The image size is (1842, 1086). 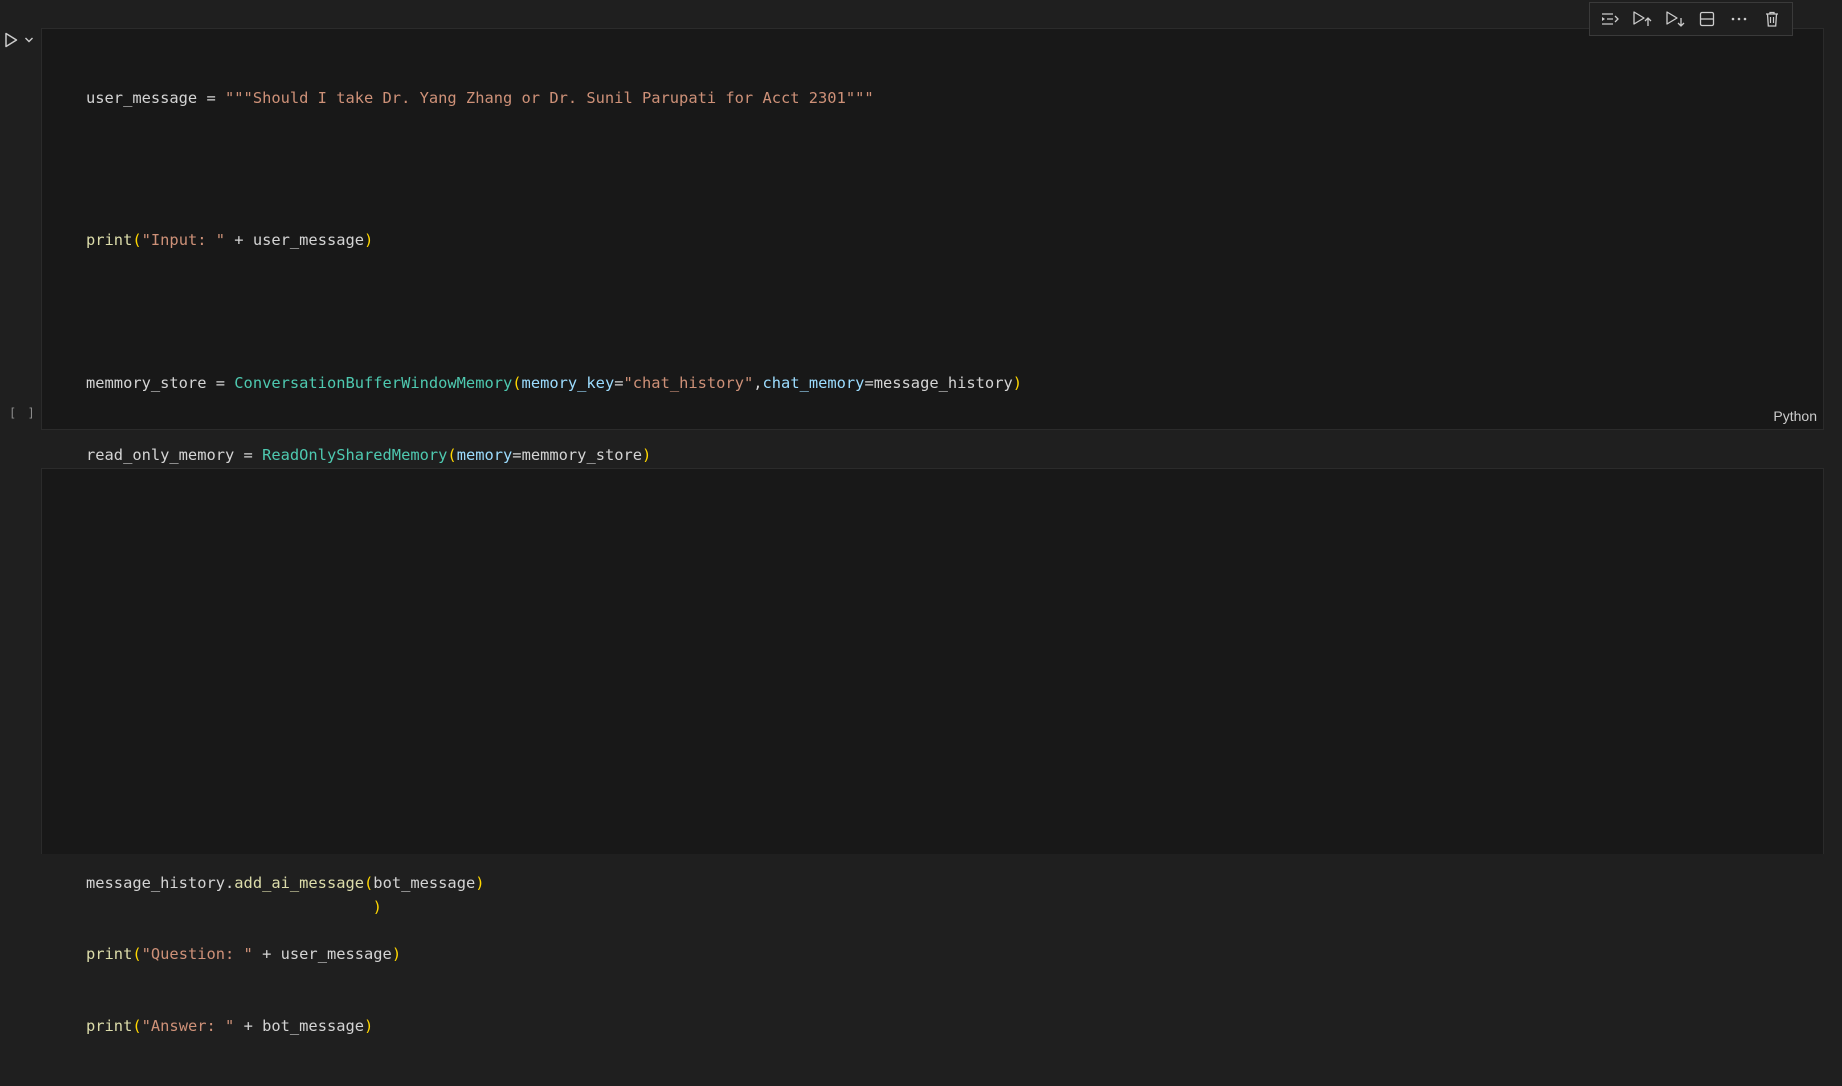 I want to click on delete-icon, so click(x=1771, y=19).